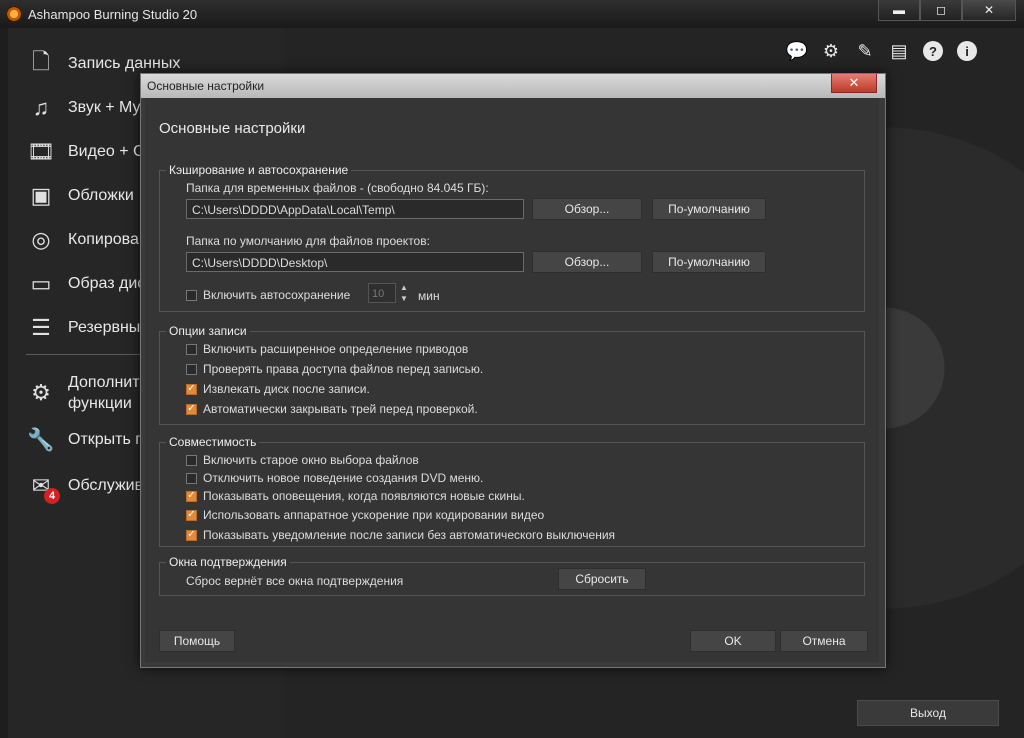  Describe the element at coordinates (206, 86) in the screenshot. I see `dialog-window-title: Основные настройки` at that location.